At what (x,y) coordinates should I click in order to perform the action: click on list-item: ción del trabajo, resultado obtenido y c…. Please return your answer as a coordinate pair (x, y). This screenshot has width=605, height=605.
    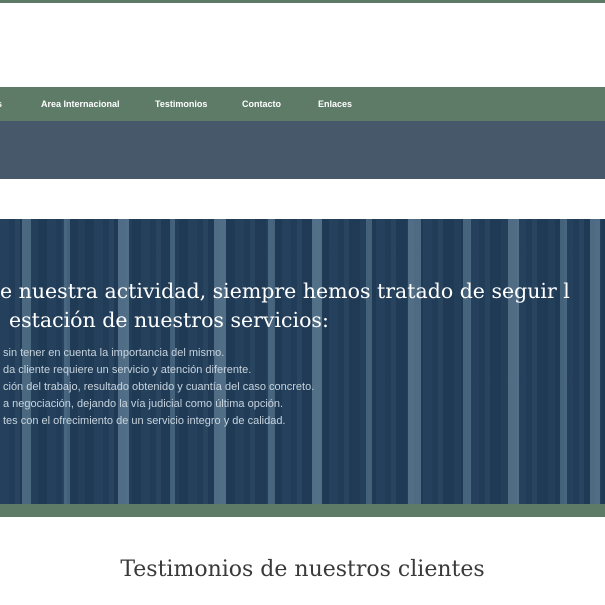
    Looking at the image, I should click on (159, 387).